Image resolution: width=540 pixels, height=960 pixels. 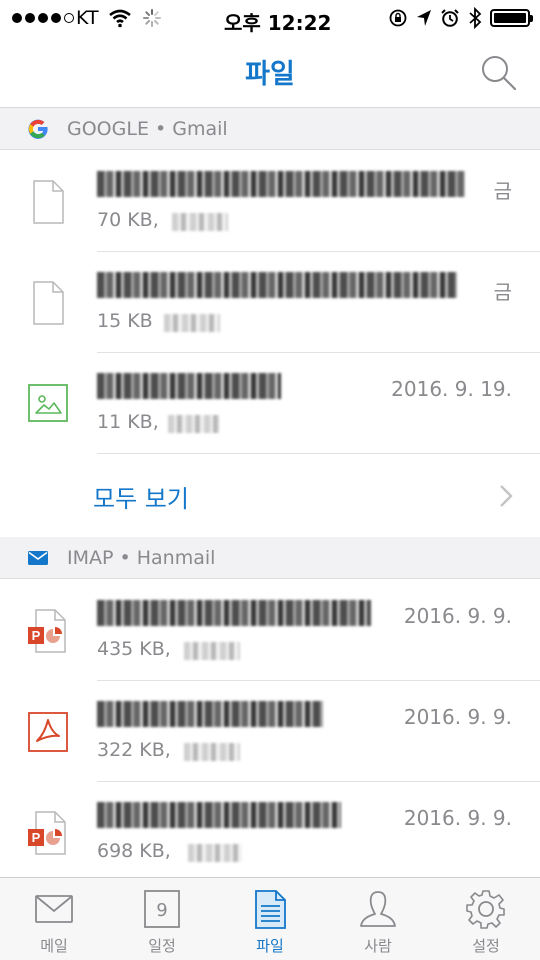 I want to click on tab-settings: 설정, so click(x=486, y=919).